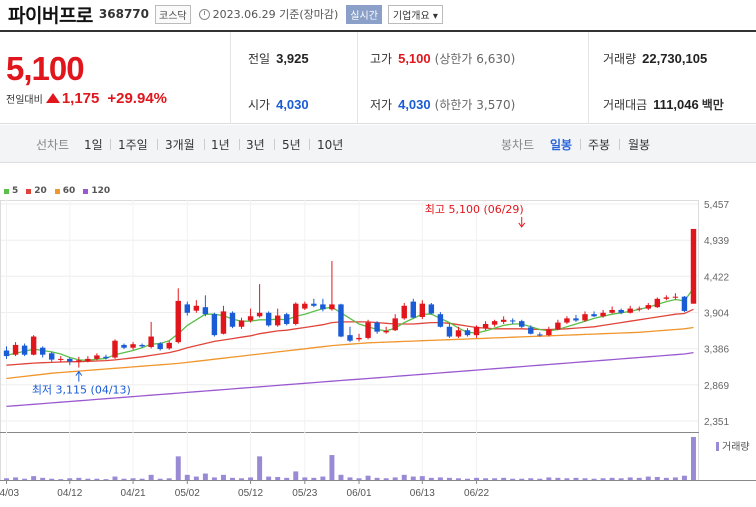 The width and height of the screenshot is (756, 507). What do you see at coordinates (330, 144) in the screenshot?
I see `period-10y: 10년` at bounding box center [330, 144].